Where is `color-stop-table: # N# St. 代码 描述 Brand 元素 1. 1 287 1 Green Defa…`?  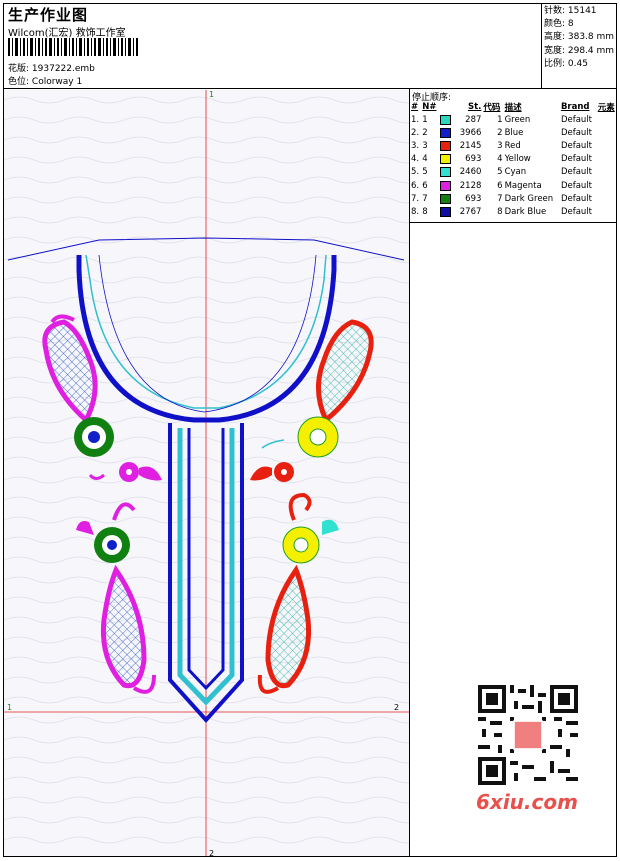 color-stop-table: # N# St. 代码 描述 Brand 元素 1. 1 287 1 Green Defa… is located at coordinates (514, 160).